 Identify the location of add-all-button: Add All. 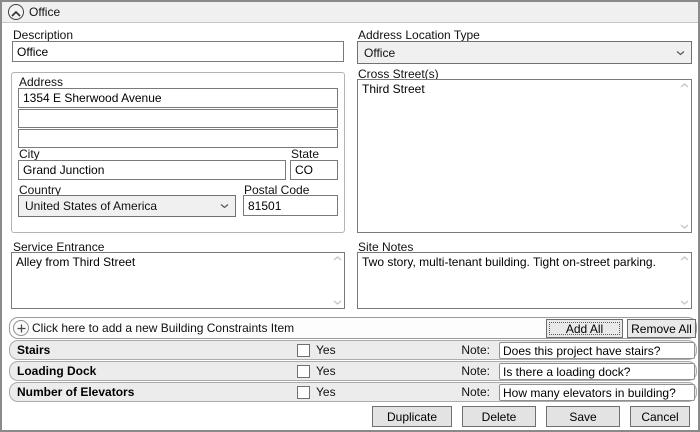
(584, 328).